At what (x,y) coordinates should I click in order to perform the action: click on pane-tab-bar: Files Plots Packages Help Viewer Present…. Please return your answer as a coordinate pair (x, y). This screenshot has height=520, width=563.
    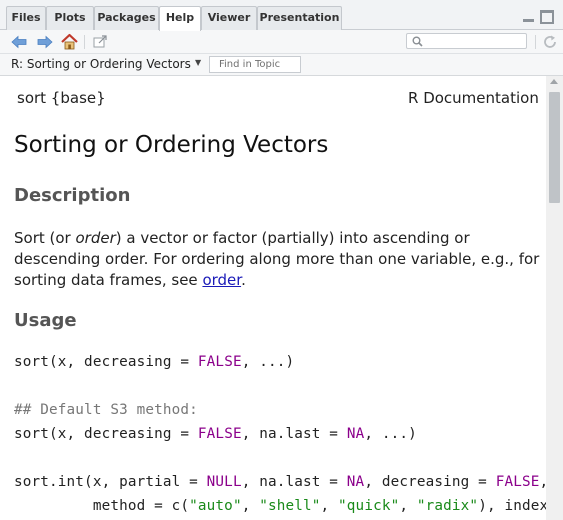
    Looking at the image, I should click on (281, 15).